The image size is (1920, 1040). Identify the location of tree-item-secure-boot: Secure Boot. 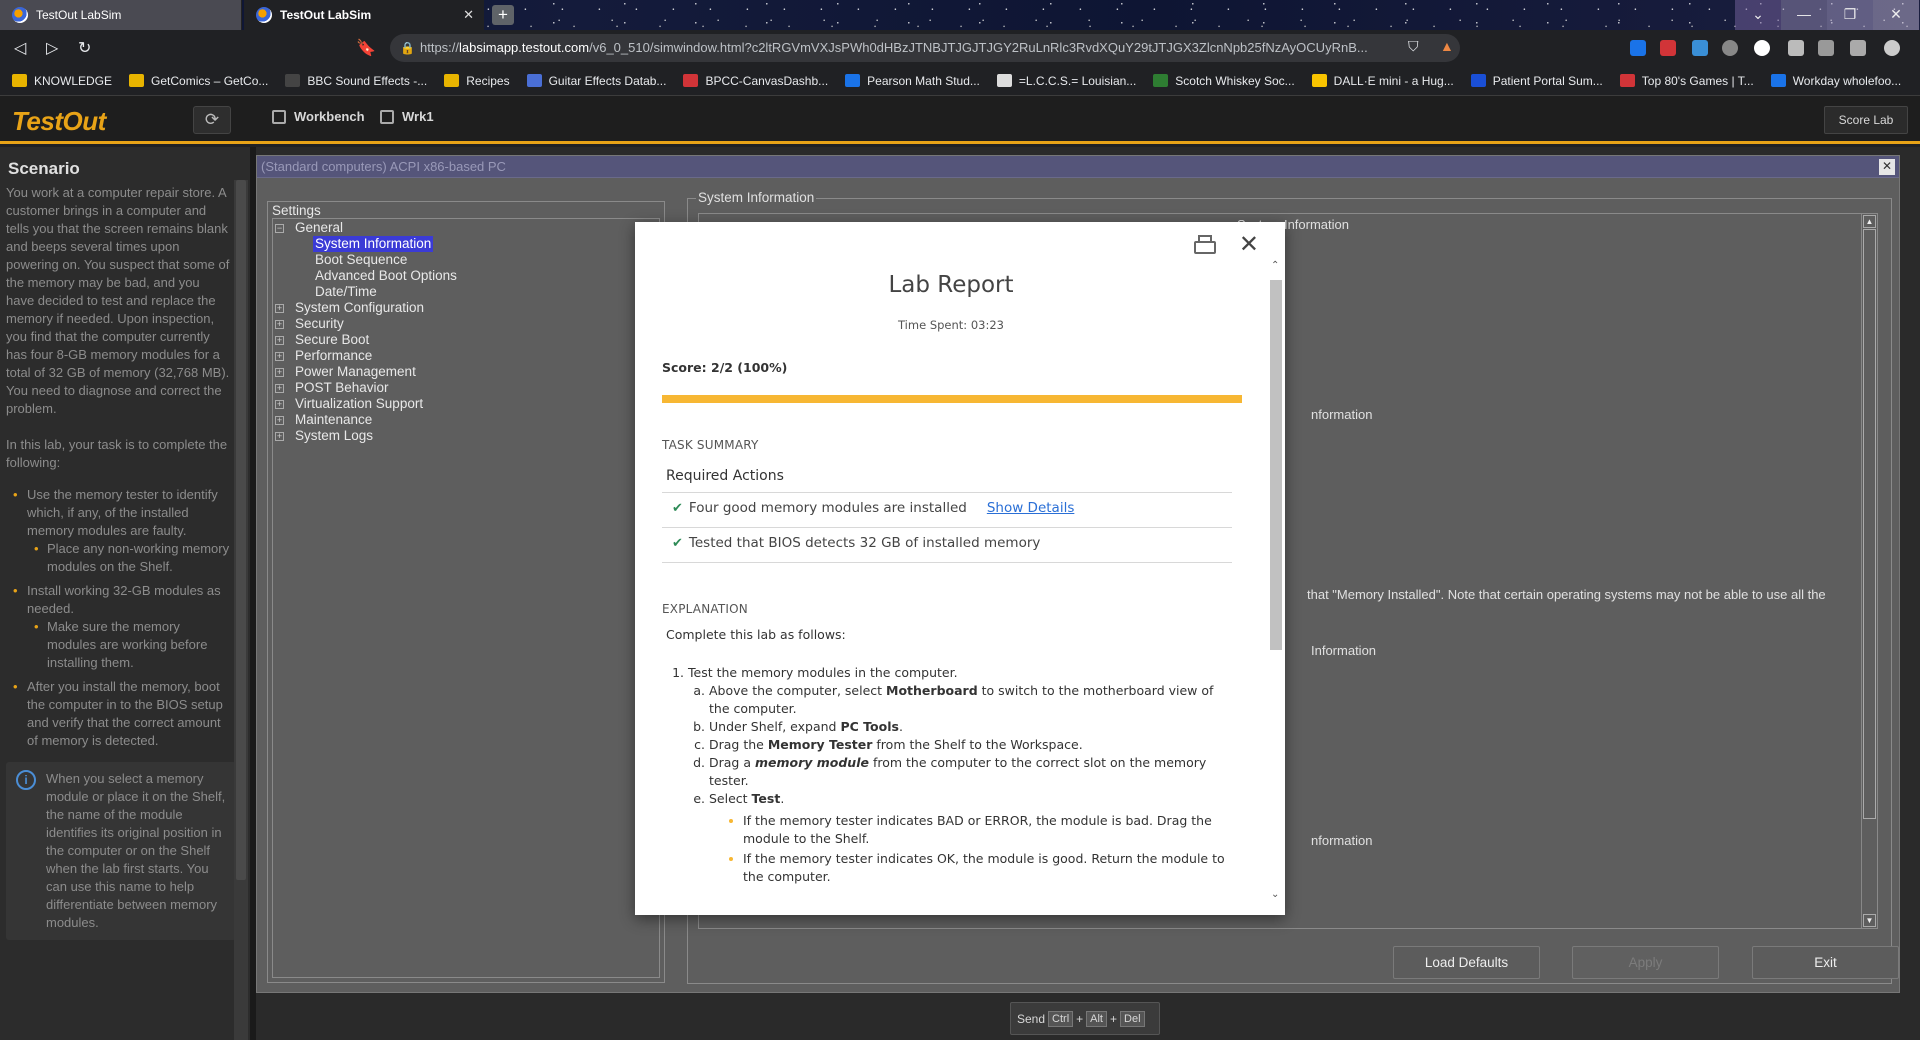
(332, 340).